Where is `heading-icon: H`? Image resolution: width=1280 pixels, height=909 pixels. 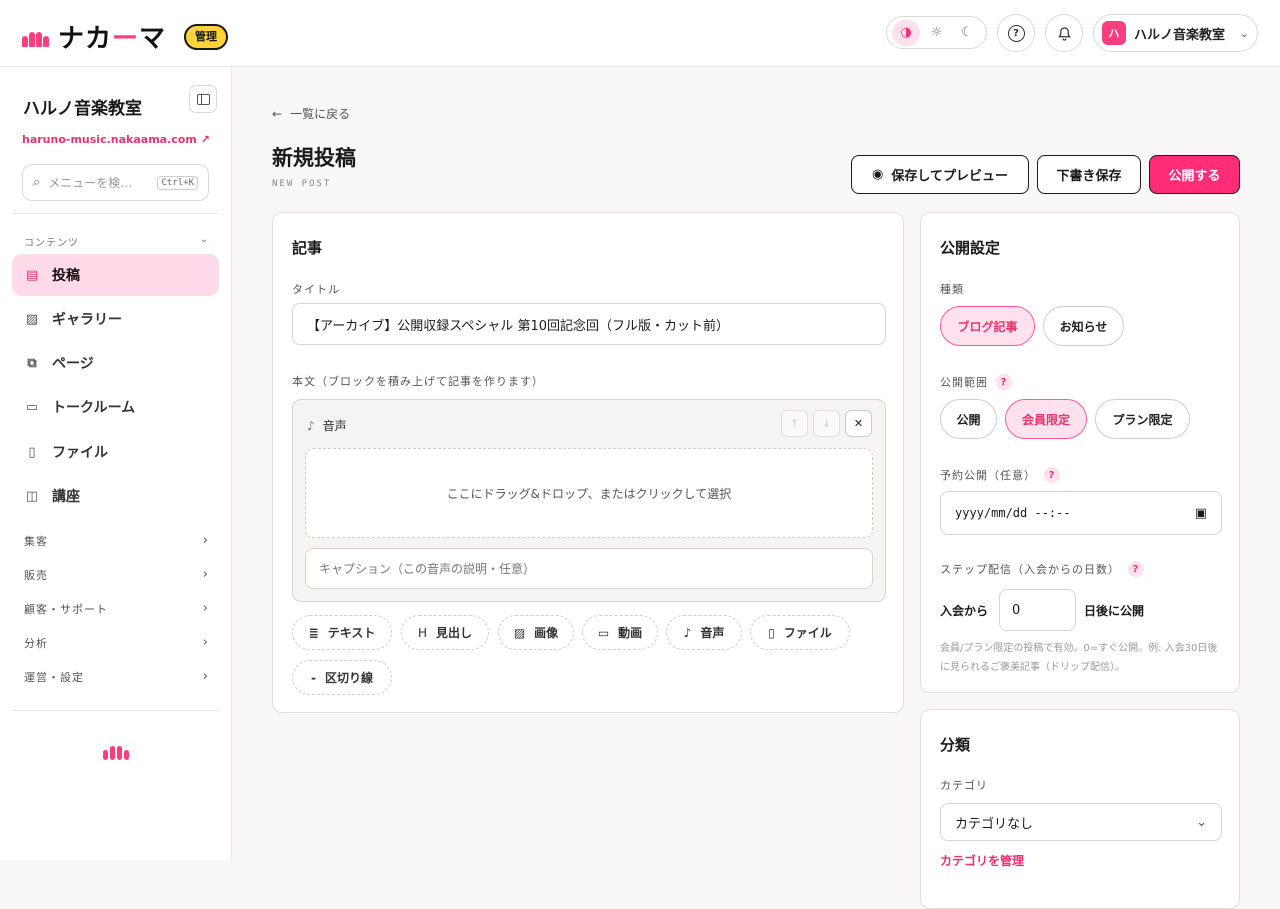 heading-icon: H is located at coordinates (422, 632).